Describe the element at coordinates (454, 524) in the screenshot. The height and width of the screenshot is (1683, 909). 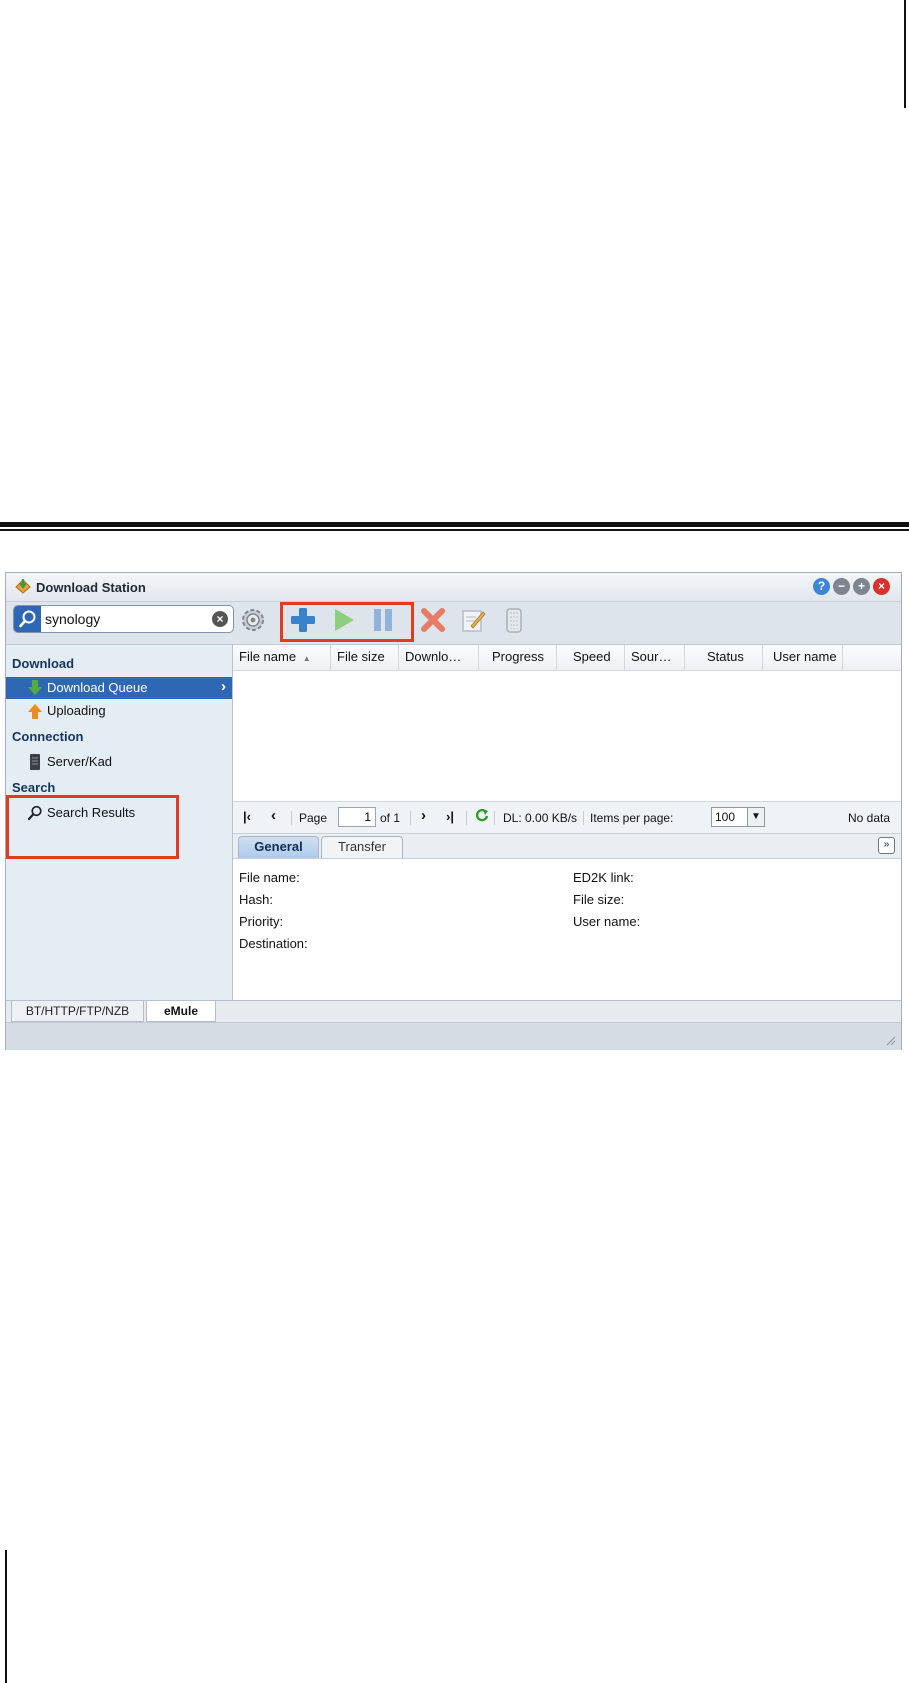
I see `page-rule-thick` at that location.